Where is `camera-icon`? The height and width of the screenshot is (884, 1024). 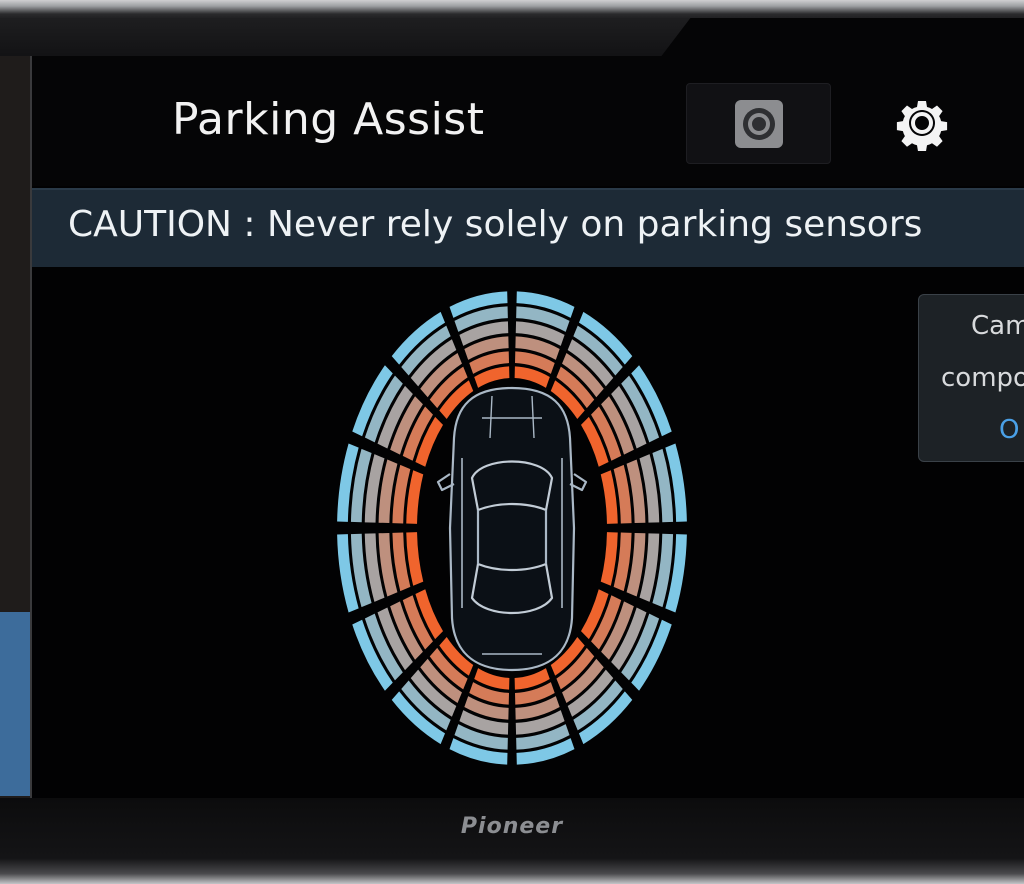 camera-icon is located at coordinates (758, 123).